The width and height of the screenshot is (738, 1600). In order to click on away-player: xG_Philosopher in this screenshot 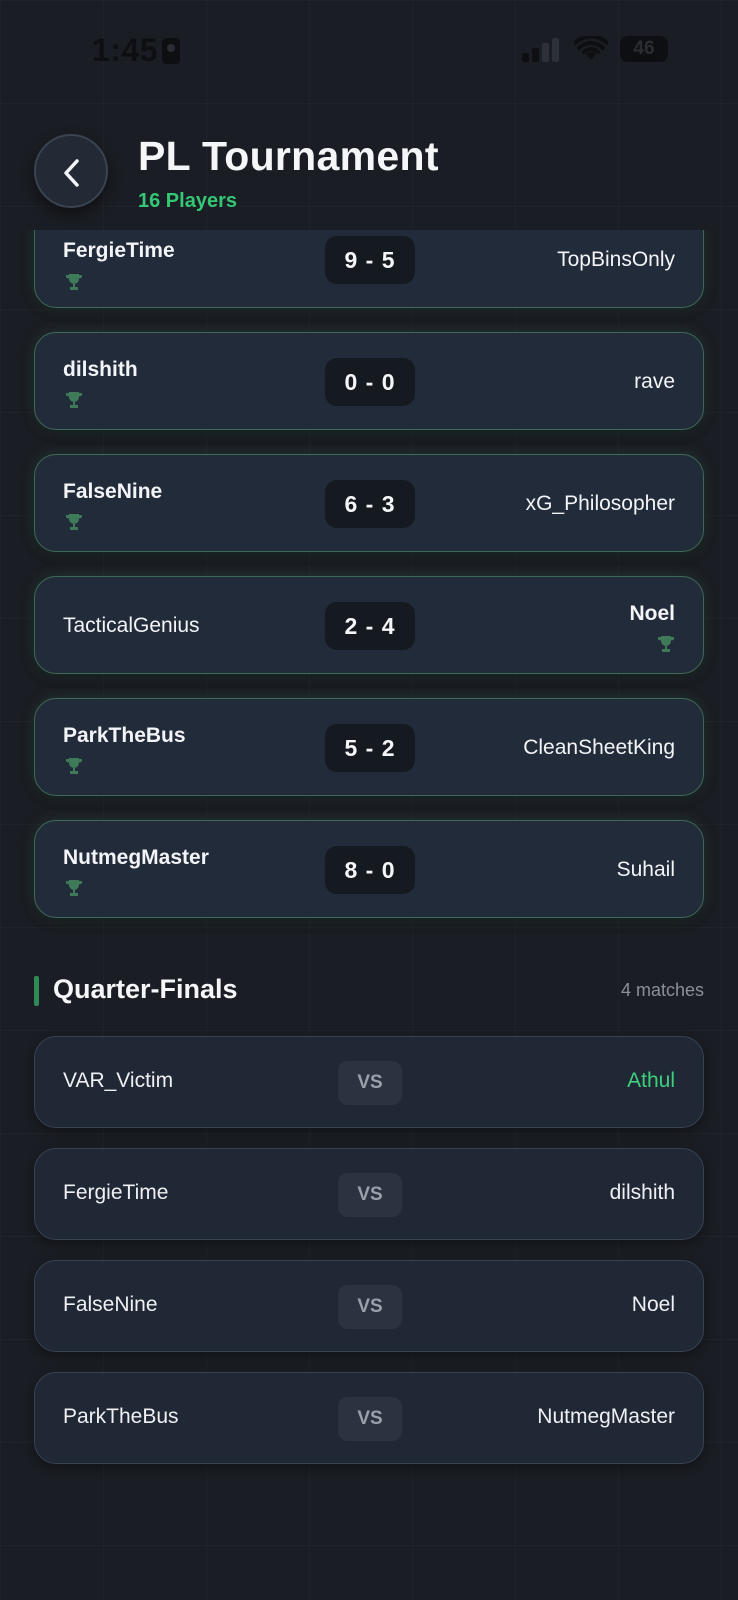, I will do `click(600, 503)`.